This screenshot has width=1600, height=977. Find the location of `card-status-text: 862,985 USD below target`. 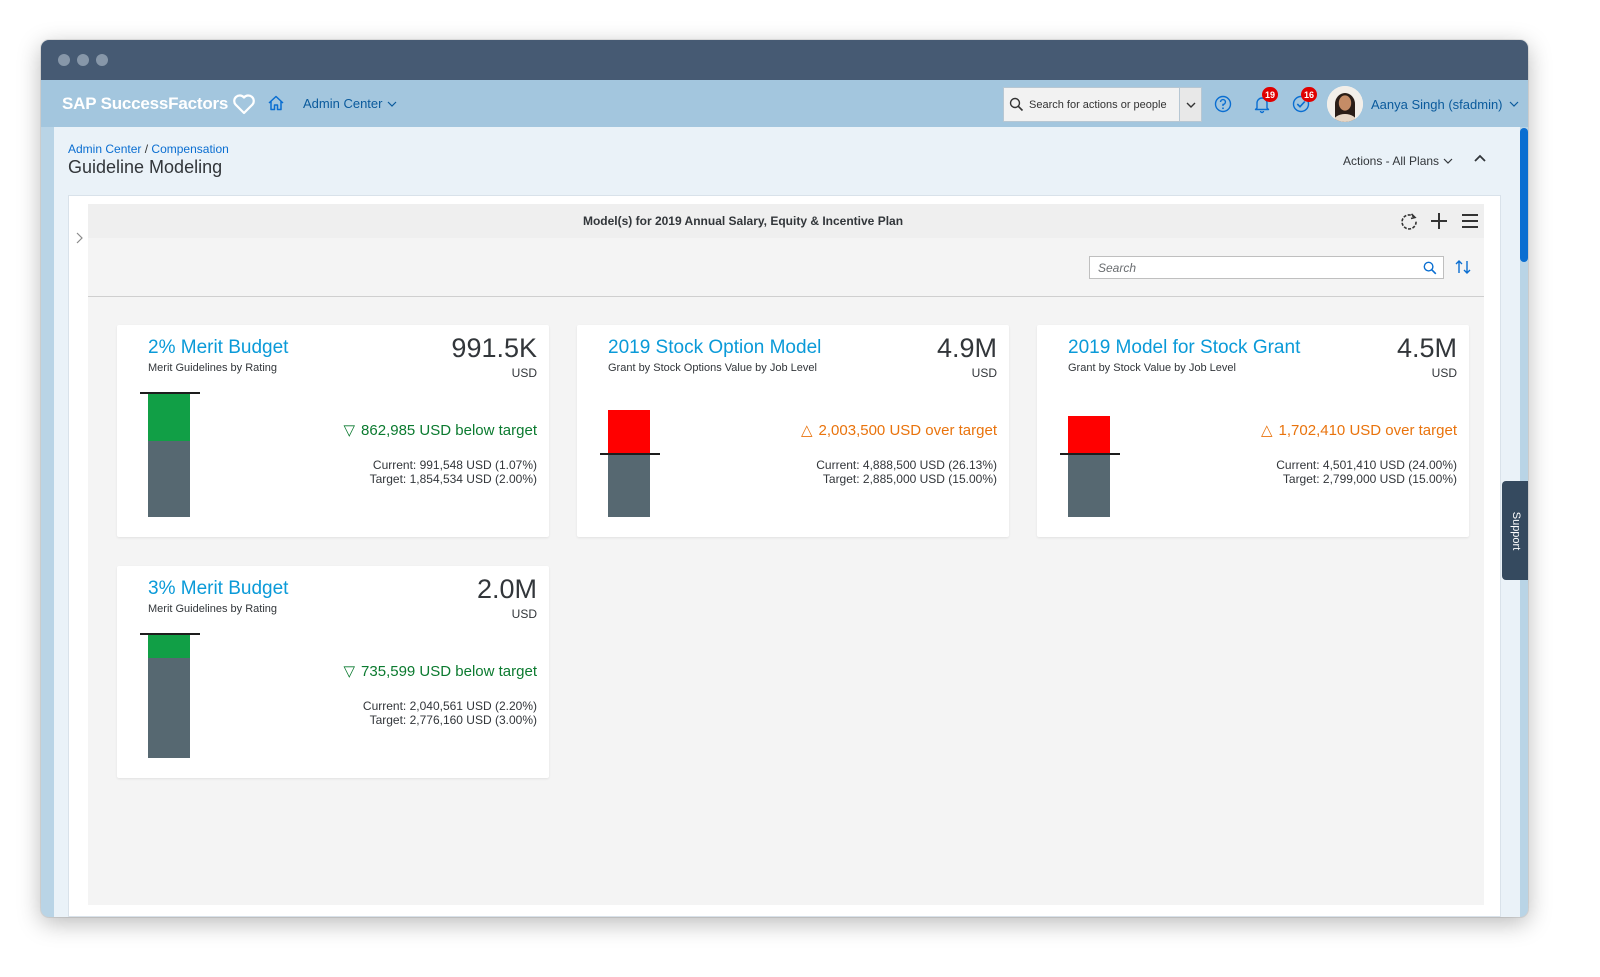

card-status-text: 862,985 USD below target is located at coordinates (449, 430).